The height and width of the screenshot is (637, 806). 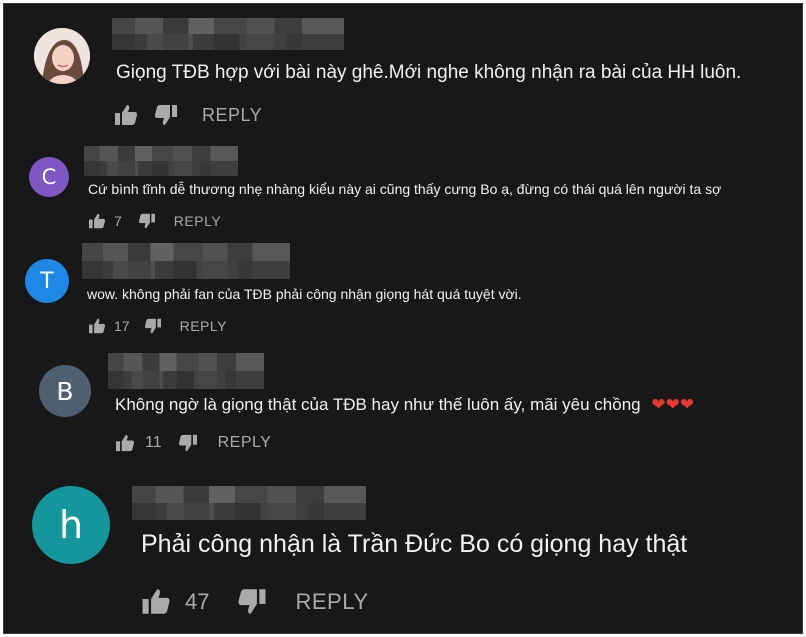 I want to click on comment-actions: 17 REPLY, so click(x=157, y=326).